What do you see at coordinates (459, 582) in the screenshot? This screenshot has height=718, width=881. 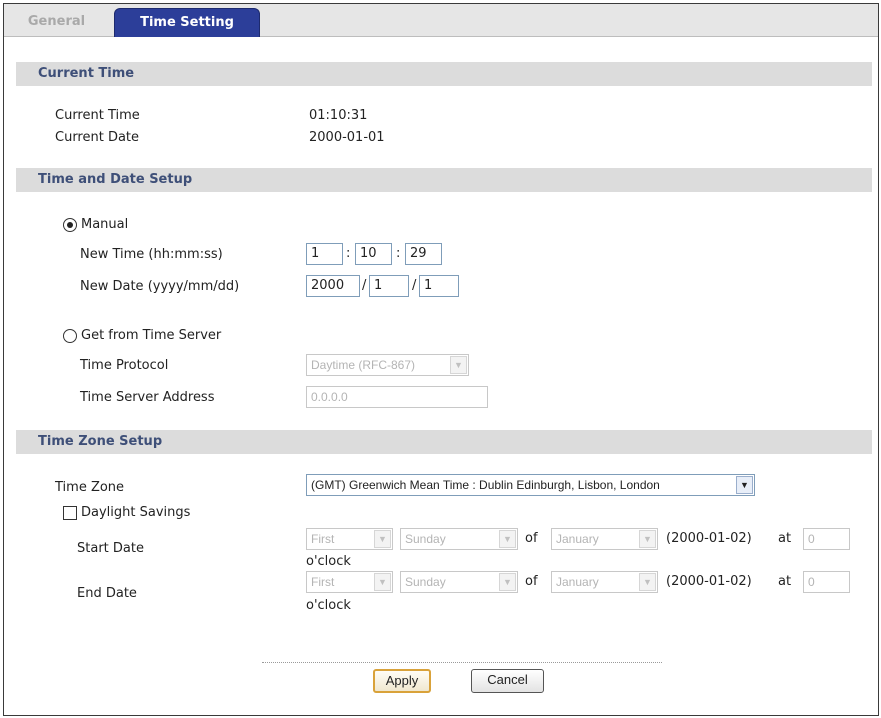 I see `end-day-select: Sunday ▼` at bounding box center [459, 582].